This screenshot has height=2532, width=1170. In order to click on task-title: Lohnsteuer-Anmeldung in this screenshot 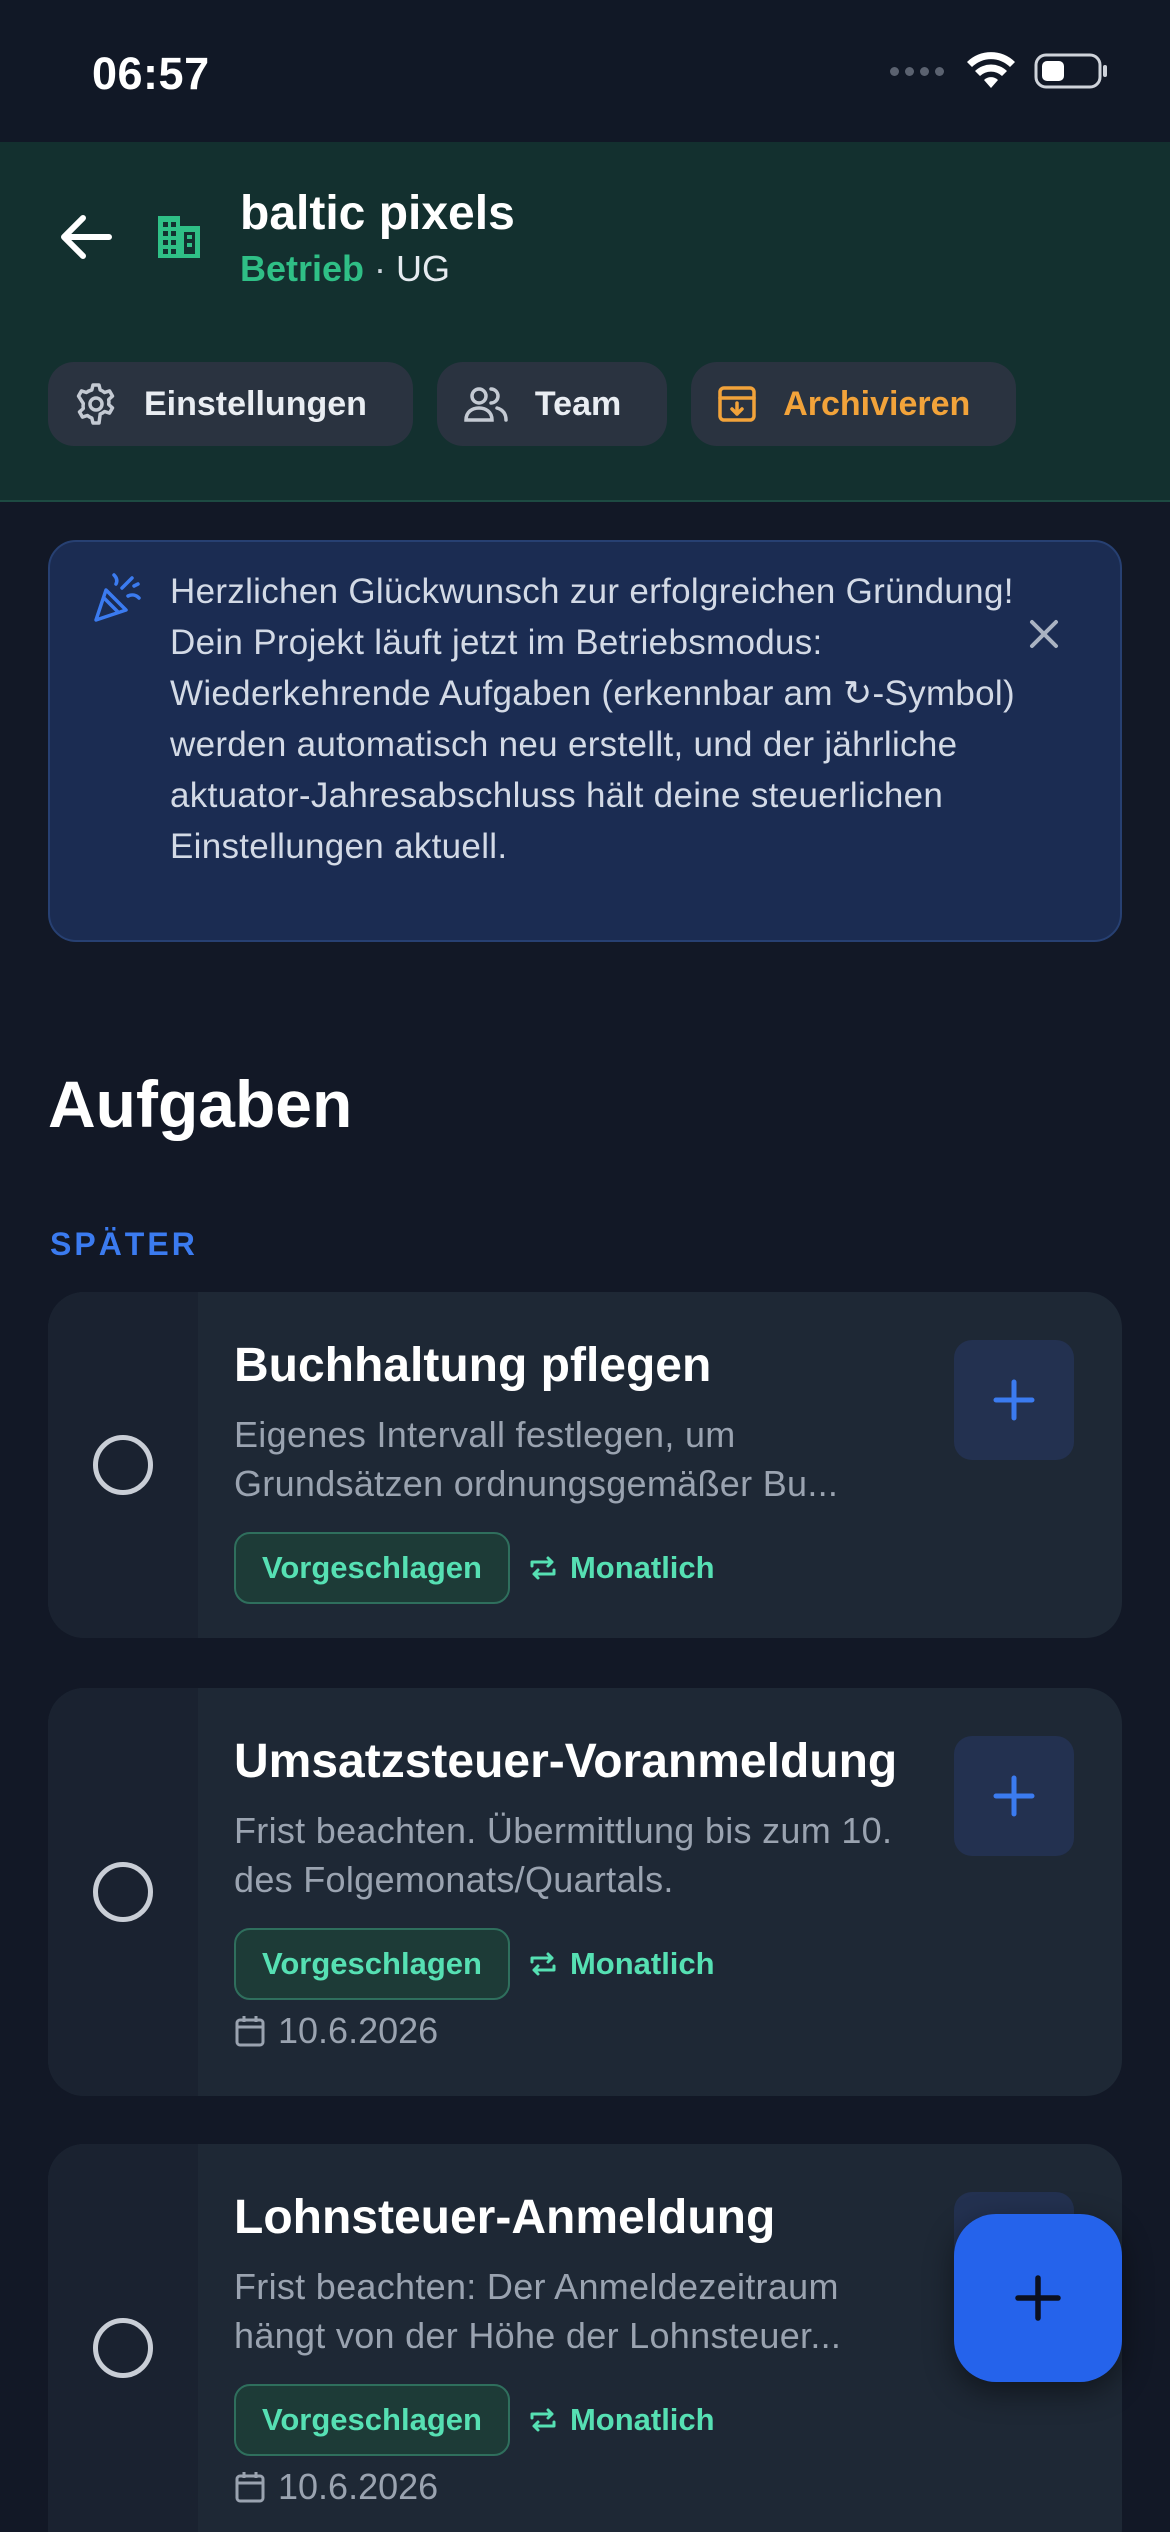, I will do `click(505, 2217)`.